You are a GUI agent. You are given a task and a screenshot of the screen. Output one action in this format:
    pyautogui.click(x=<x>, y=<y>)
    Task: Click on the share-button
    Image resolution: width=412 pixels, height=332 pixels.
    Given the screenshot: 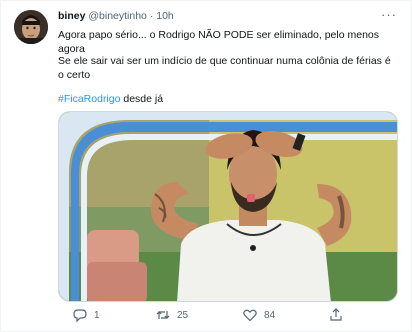 What is the action you would take?
    pyautogui.click(x=339, y=315)
    